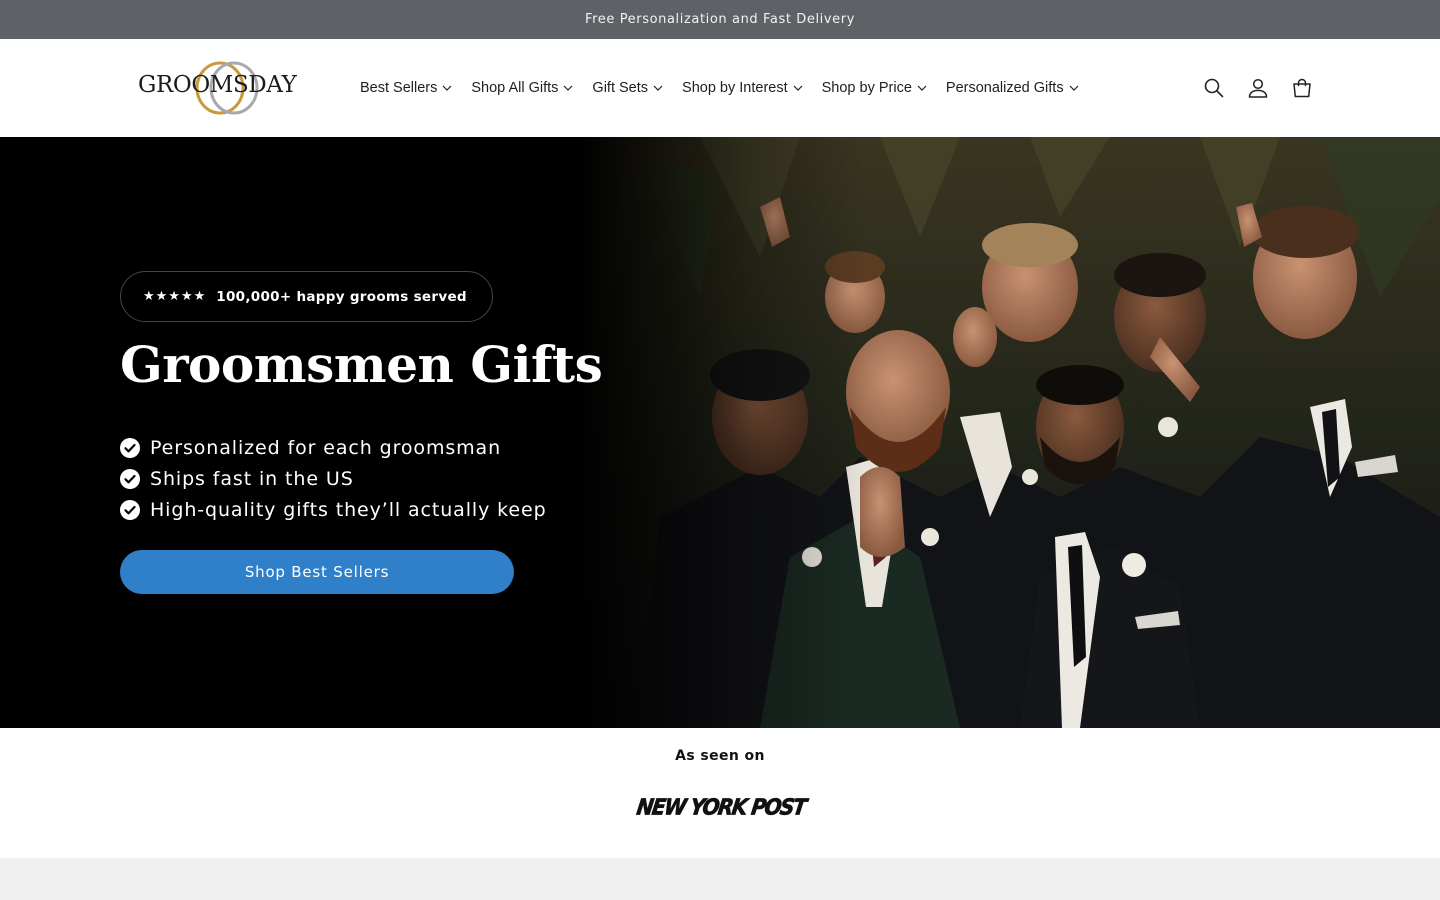 The image size is (1440, 900). Describe the element at coordinates (217, 85) in the screenshot. I see `logo-text: GROOMSDAY` at that location.